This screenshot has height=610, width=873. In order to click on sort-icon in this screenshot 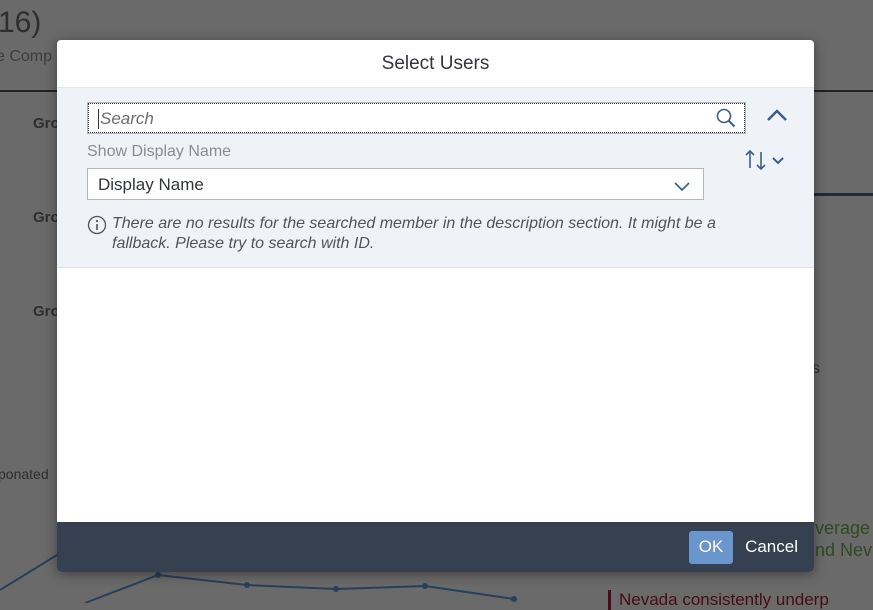, I will do `click(766, 162)`.